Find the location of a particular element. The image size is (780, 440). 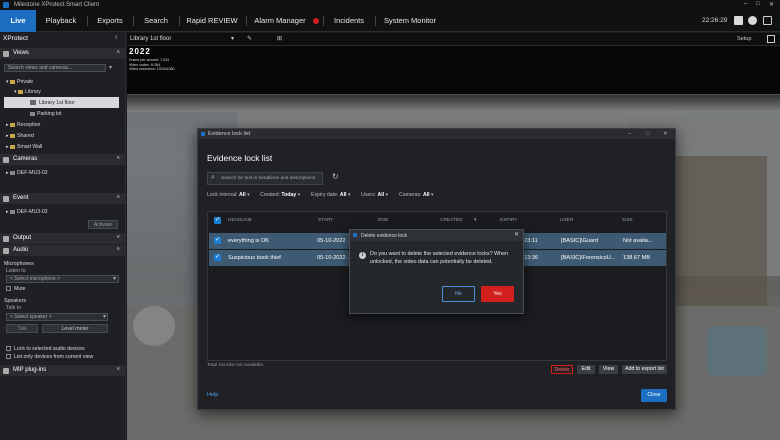

tree-item-parking-lot: Parking lot is located at coordinates (46, 114).